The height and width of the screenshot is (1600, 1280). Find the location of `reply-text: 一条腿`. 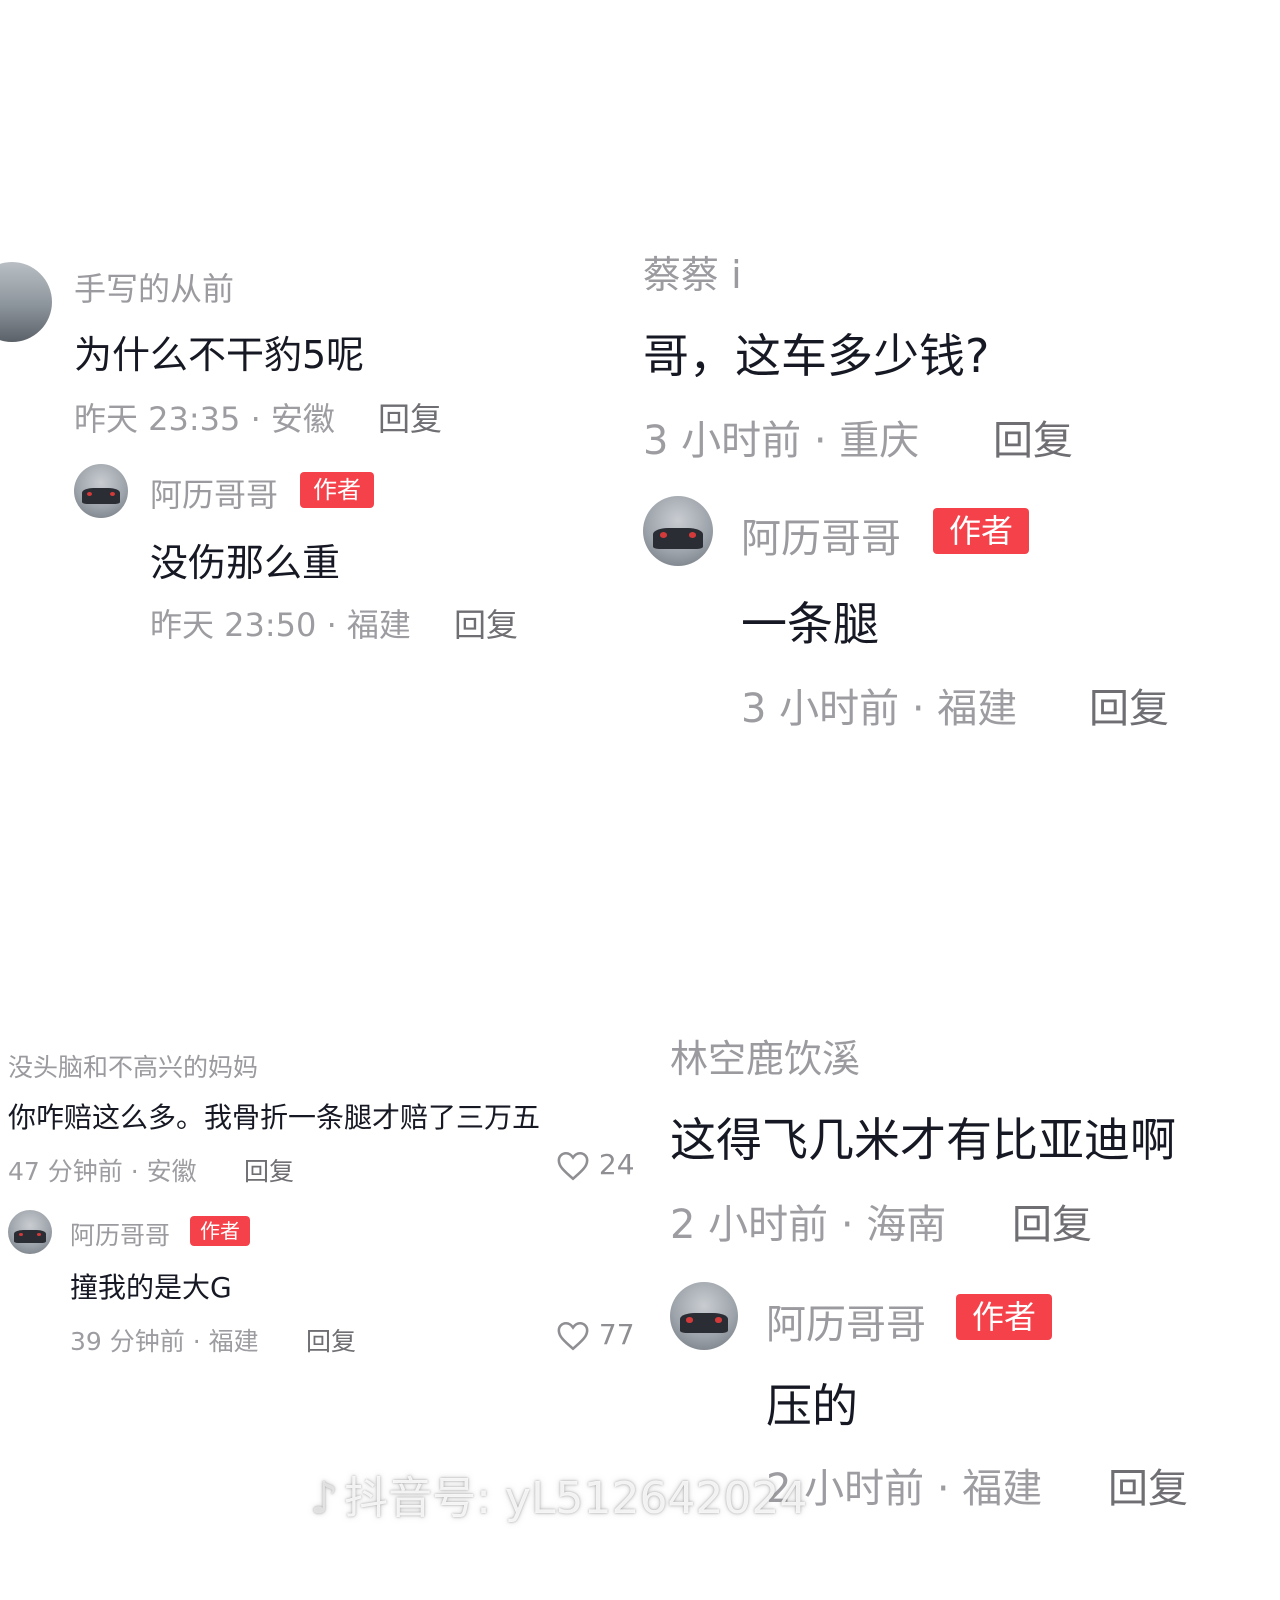

reply-text: 一条腿 is located at coordinates (810, 624).